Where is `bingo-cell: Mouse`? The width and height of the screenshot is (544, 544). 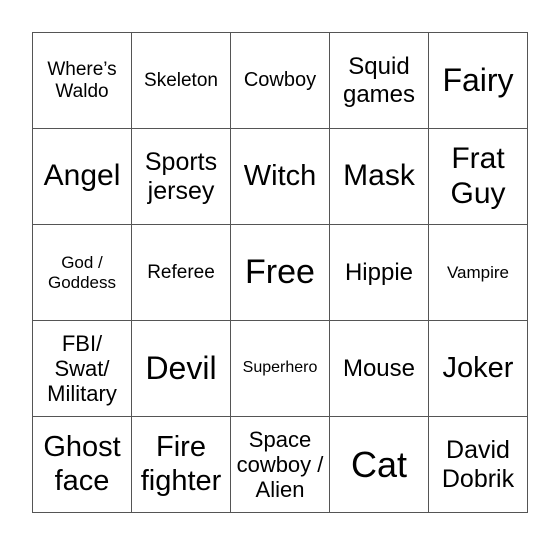
bingo-cell: Mouse is located at coordinates (379, 368).